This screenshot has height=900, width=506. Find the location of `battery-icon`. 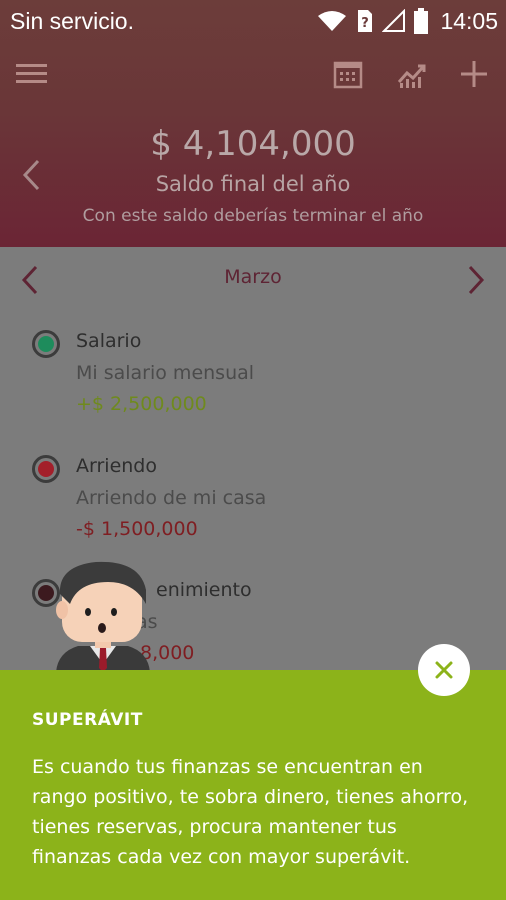

battery-icon is located at coordinates (421, 21).